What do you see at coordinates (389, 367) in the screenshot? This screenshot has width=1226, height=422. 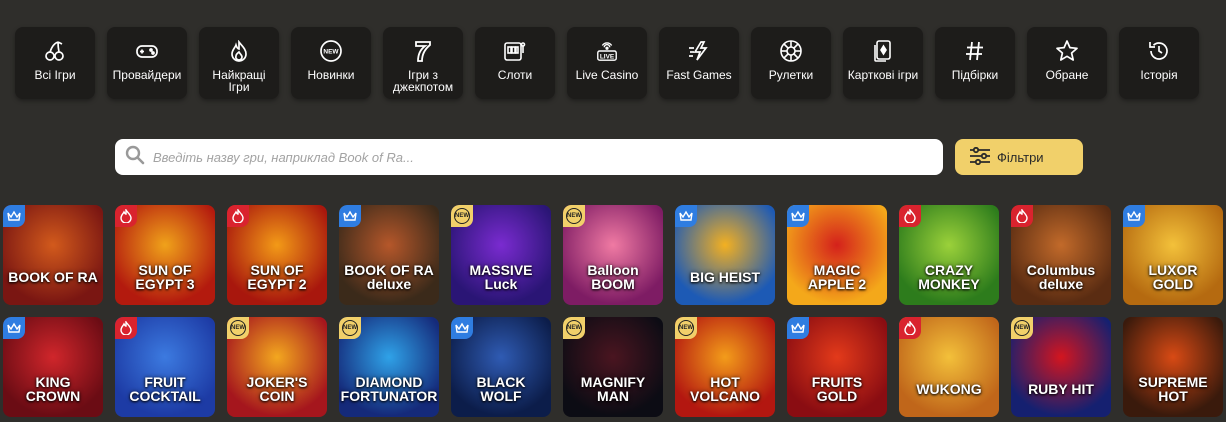 I see `game-tile: NEW DIAMOND FORTUNATOR` at bounding box center [389, 367].